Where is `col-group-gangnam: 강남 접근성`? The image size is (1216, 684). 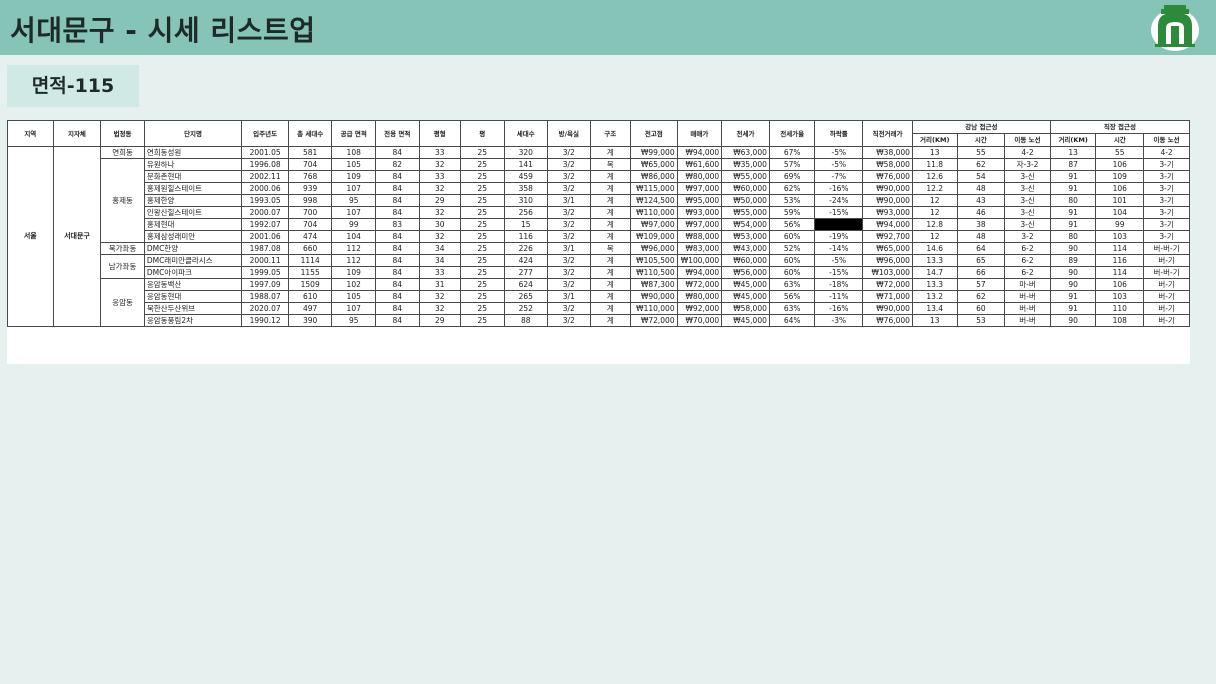
col-group-gangnam: 강남 접근성 is located at coordinates (981, 127).